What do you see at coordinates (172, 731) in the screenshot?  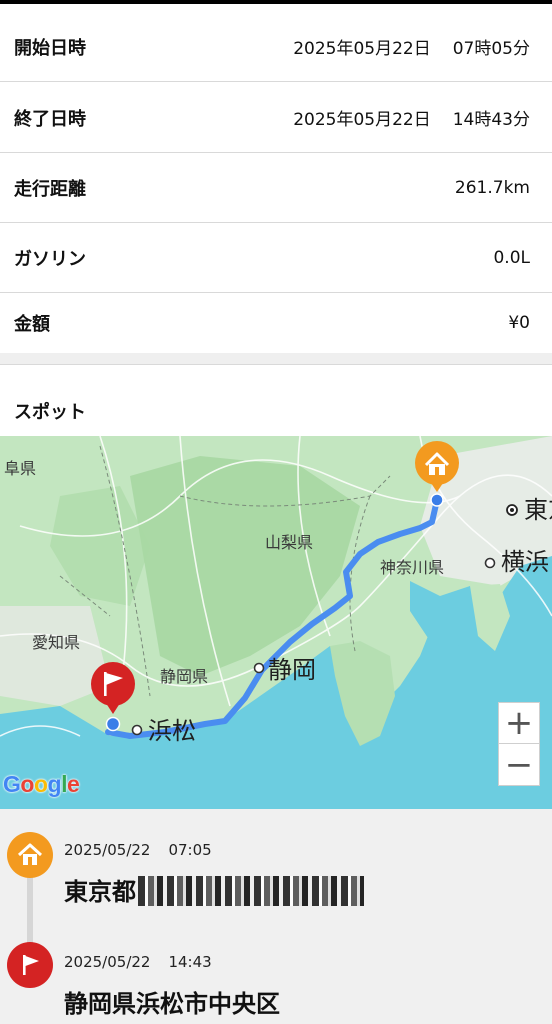 I see `map-label-hamamatsu: 浜松` at bounding box center [172, 731].